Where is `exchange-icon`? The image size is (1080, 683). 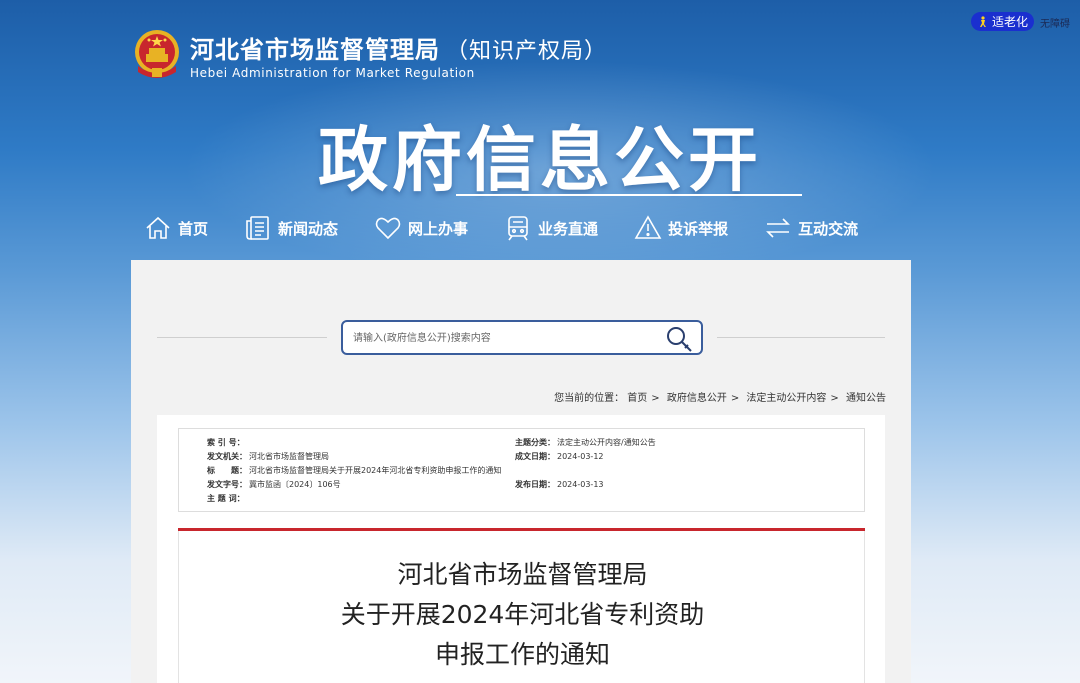 exchange-icon is located at coordinates (778, 228).